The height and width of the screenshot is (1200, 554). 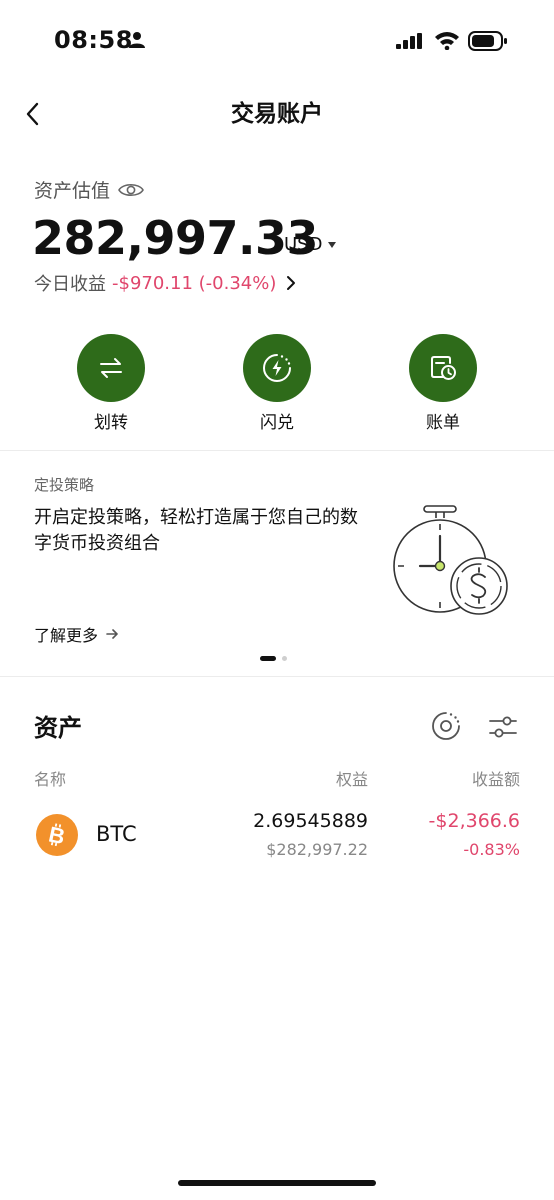 I want to click on btc-logo-icon: B, so click(x=57, y=835).